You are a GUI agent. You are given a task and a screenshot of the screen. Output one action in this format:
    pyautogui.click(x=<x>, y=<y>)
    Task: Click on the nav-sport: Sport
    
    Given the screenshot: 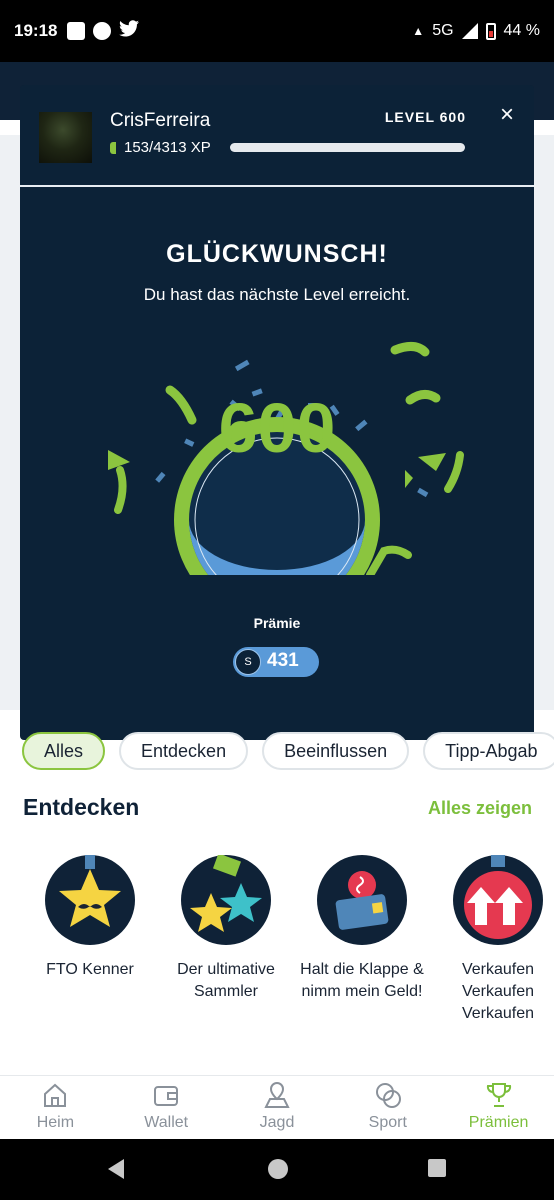 What is the action you would take?
    pyautogui.click(x=387, y=1107)
    